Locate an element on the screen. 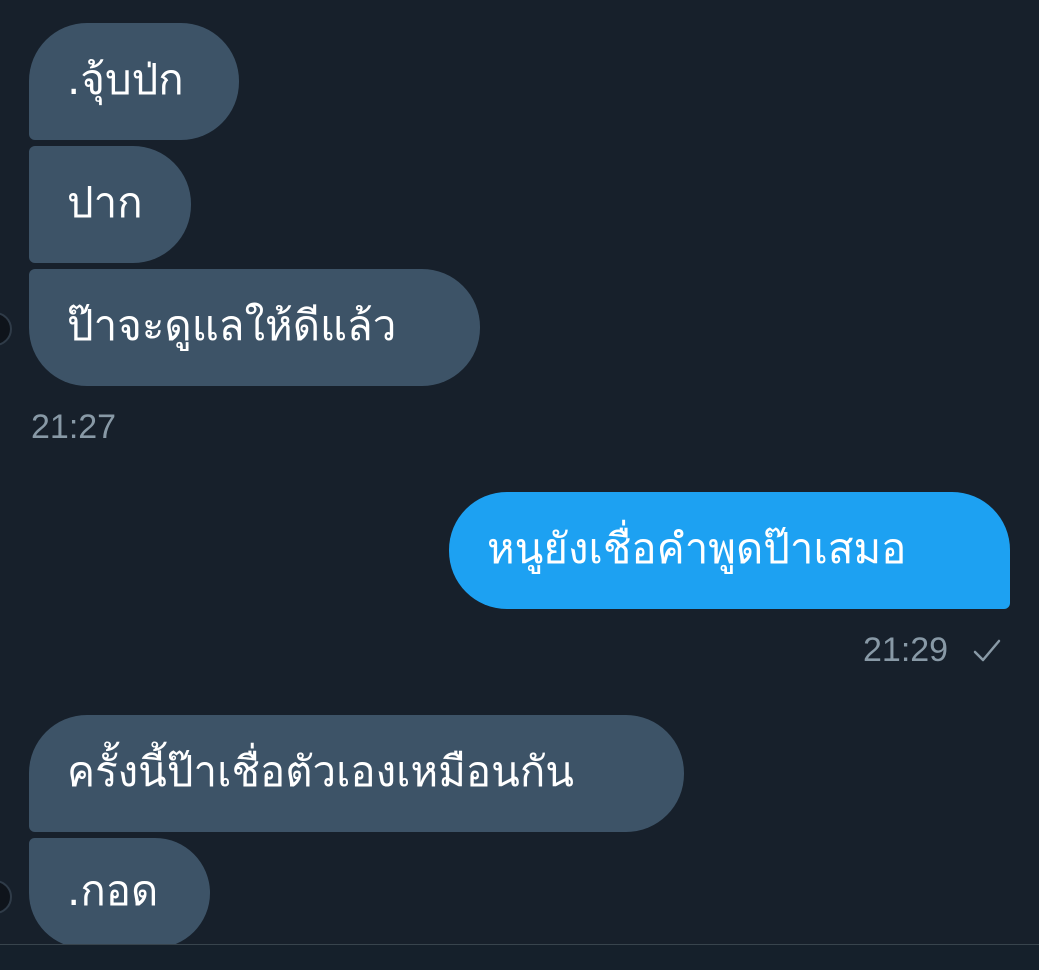  message-bubble-outgoing: หนูยังเชื่อคำพูดป๊าเสมอ is located at coordinates (729, 550).